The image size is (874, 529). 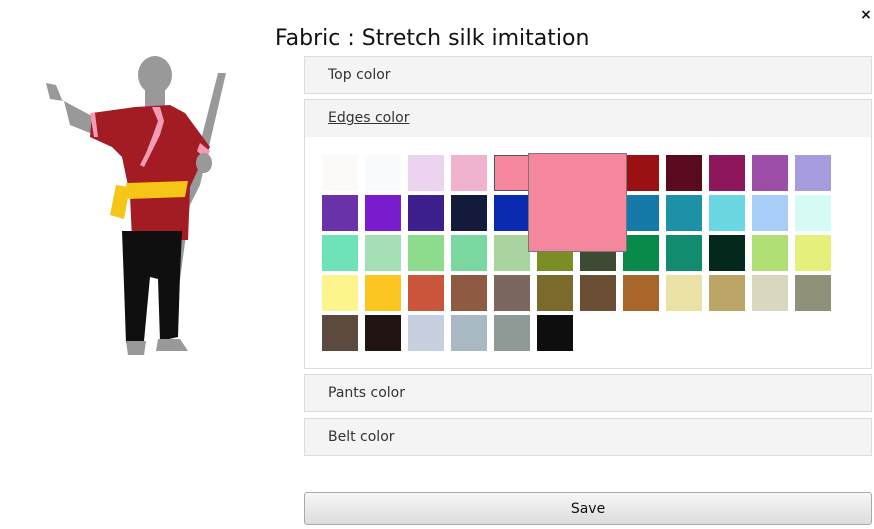 What do you see at coordinates (120, 202) in the screenshot?
I see `belt-tail-shape` at bounding box center [120, 202].